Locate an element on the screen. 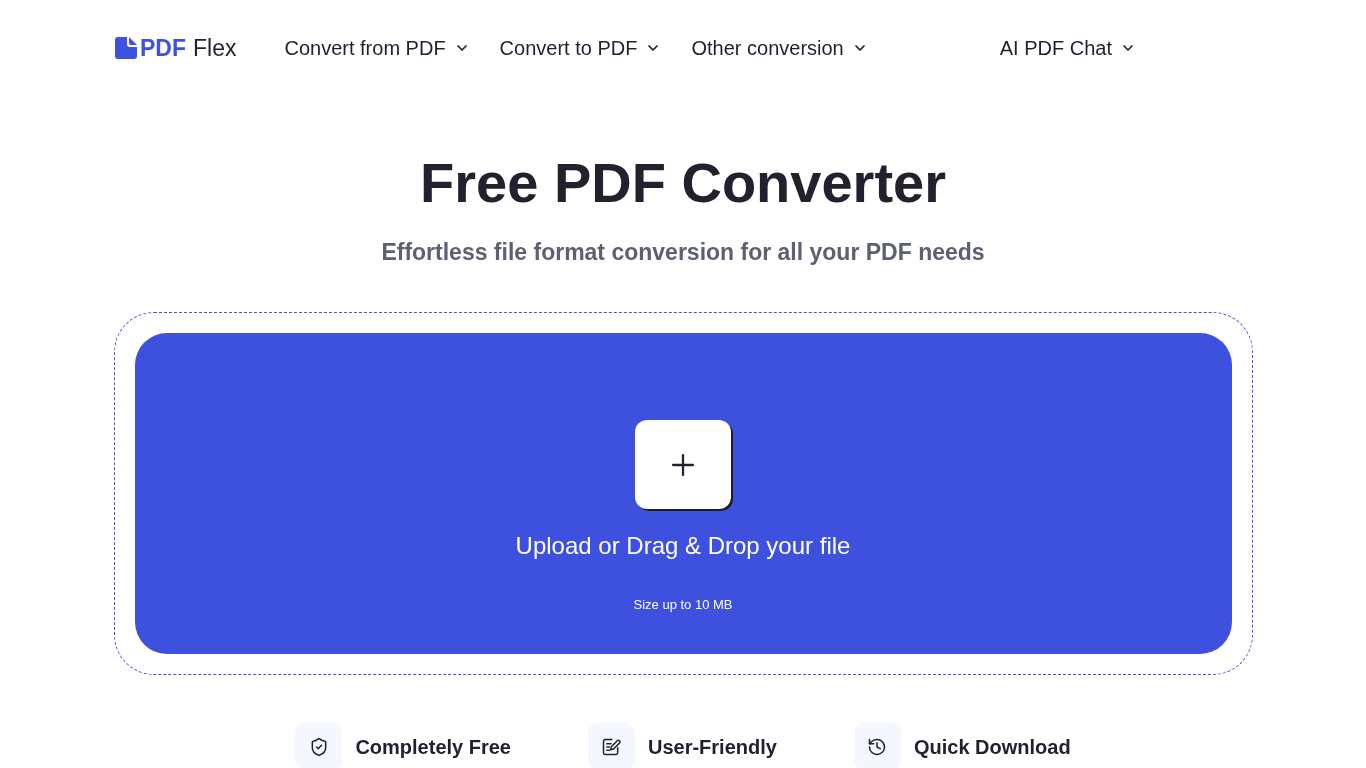 The image size is (1366, 768). edit-note-icon is located at coordinates (611, 746).